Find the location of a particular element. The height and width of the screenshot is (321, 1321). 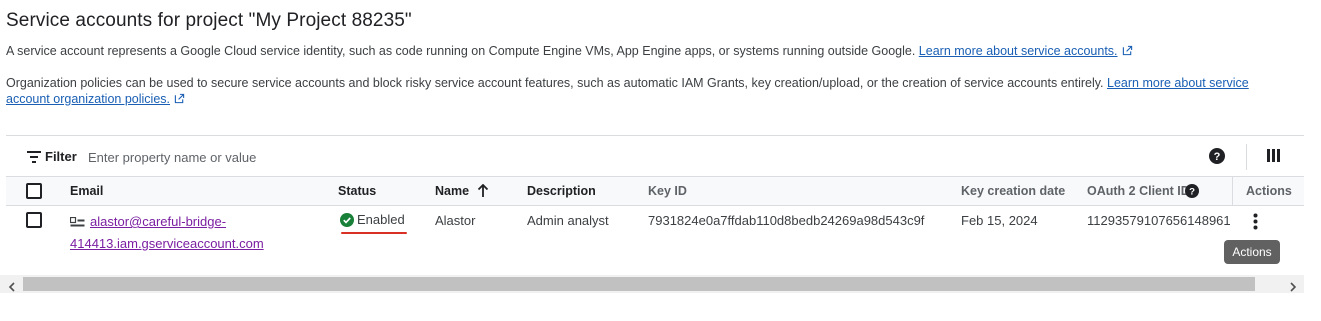

scroll-left-arrow-icon is located at coordinates (11, 288).